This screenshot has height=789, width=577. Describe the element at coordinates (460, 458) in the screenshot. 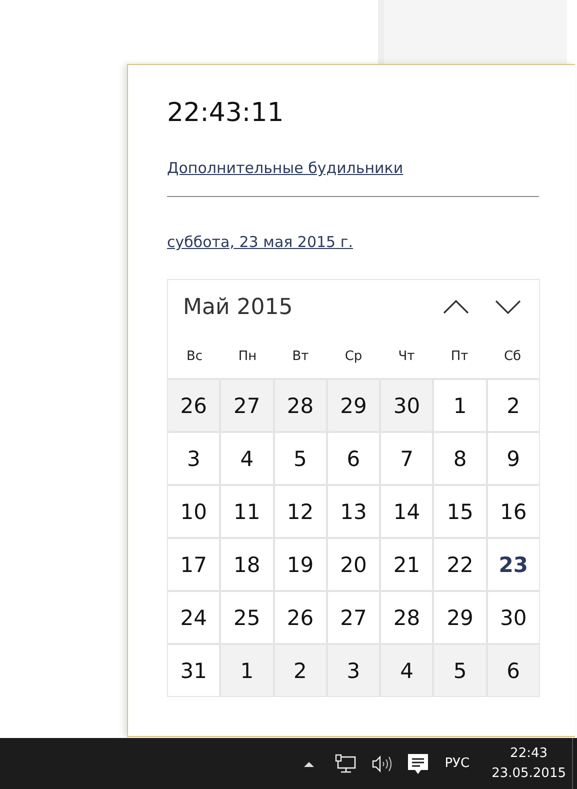

I see `day-cell: 8` at that location.